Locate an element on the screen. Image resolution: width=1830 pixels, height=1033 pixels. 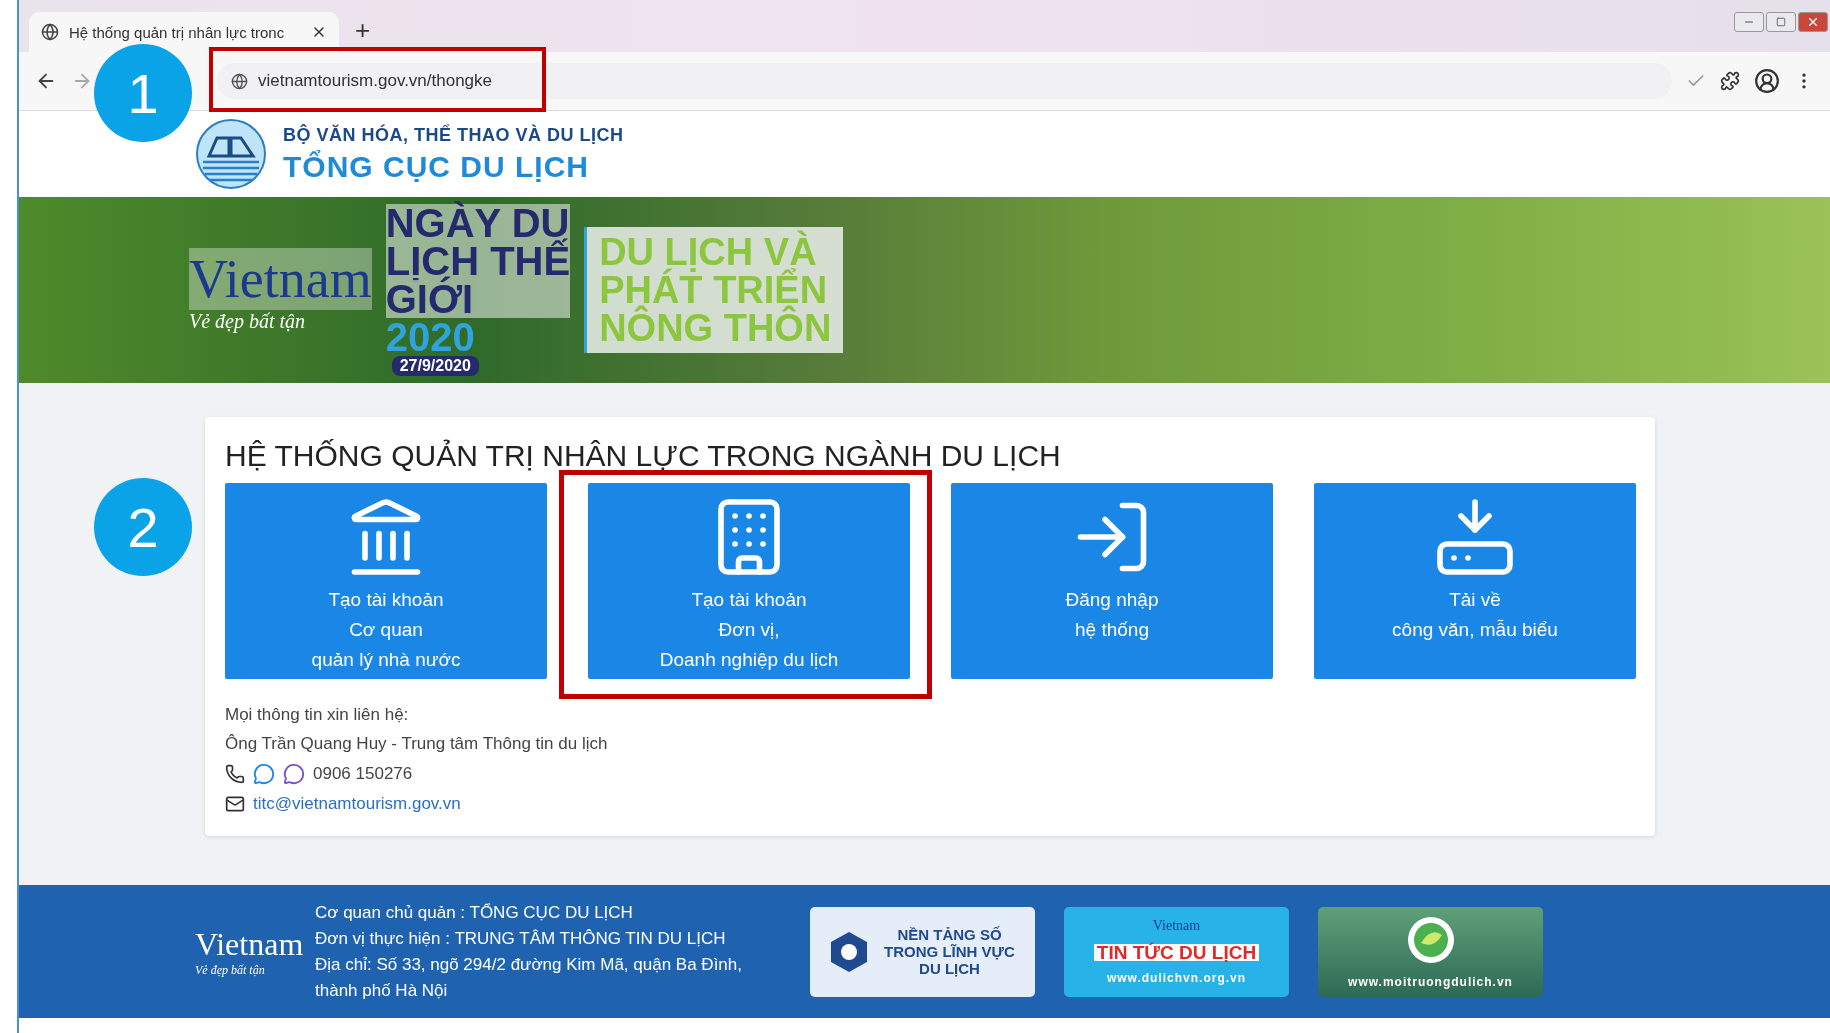
partner-url: www.moitruongdulich.vn is located at coordinates (1430, 981).